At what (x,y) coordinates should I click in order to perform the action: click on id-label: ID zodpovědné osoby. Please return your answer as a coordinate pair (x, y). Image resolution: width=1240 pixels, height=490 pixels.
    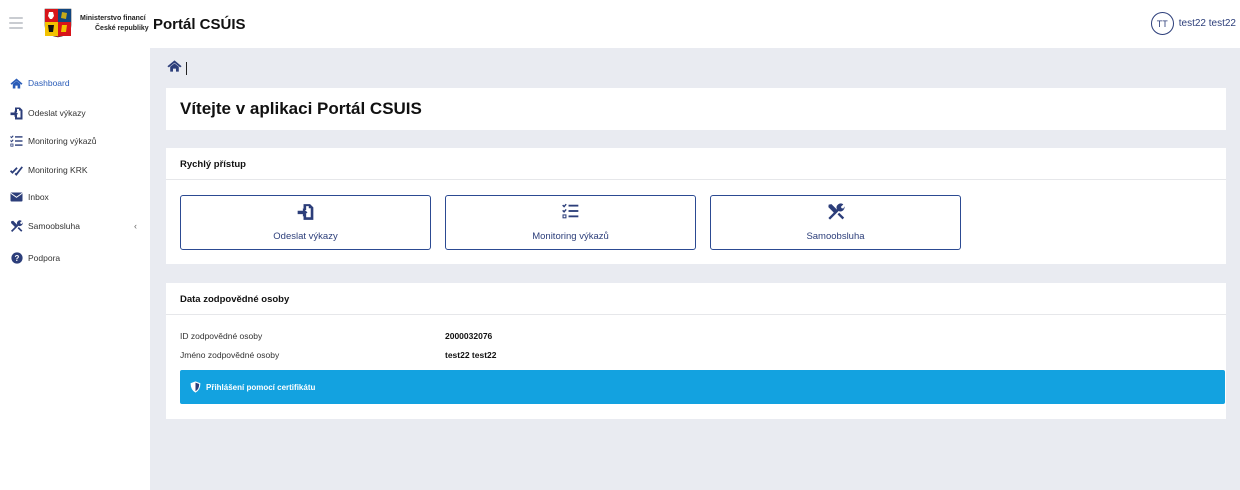
    Looking at the image, I should click on (221, 336).